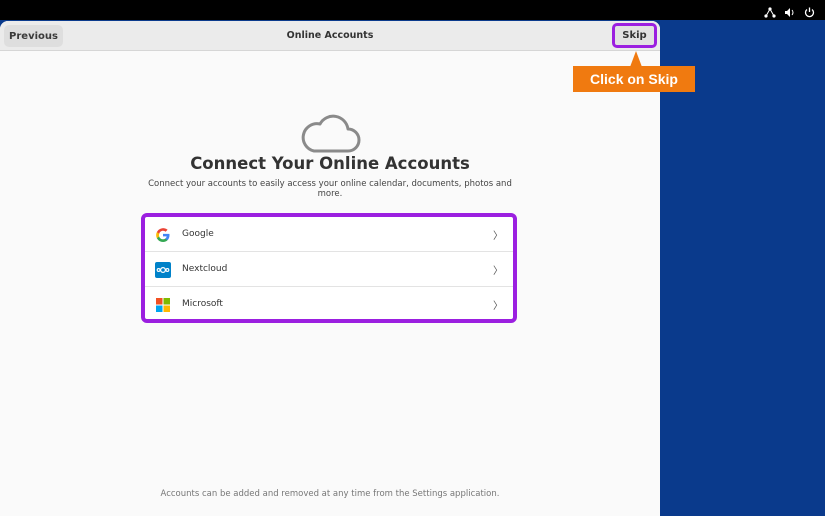 The width and height of the screenshot is (825, 516). Describe the element at coordinates (202, 304) in the screenshot. I see `account-label: Microsoft` at that location.